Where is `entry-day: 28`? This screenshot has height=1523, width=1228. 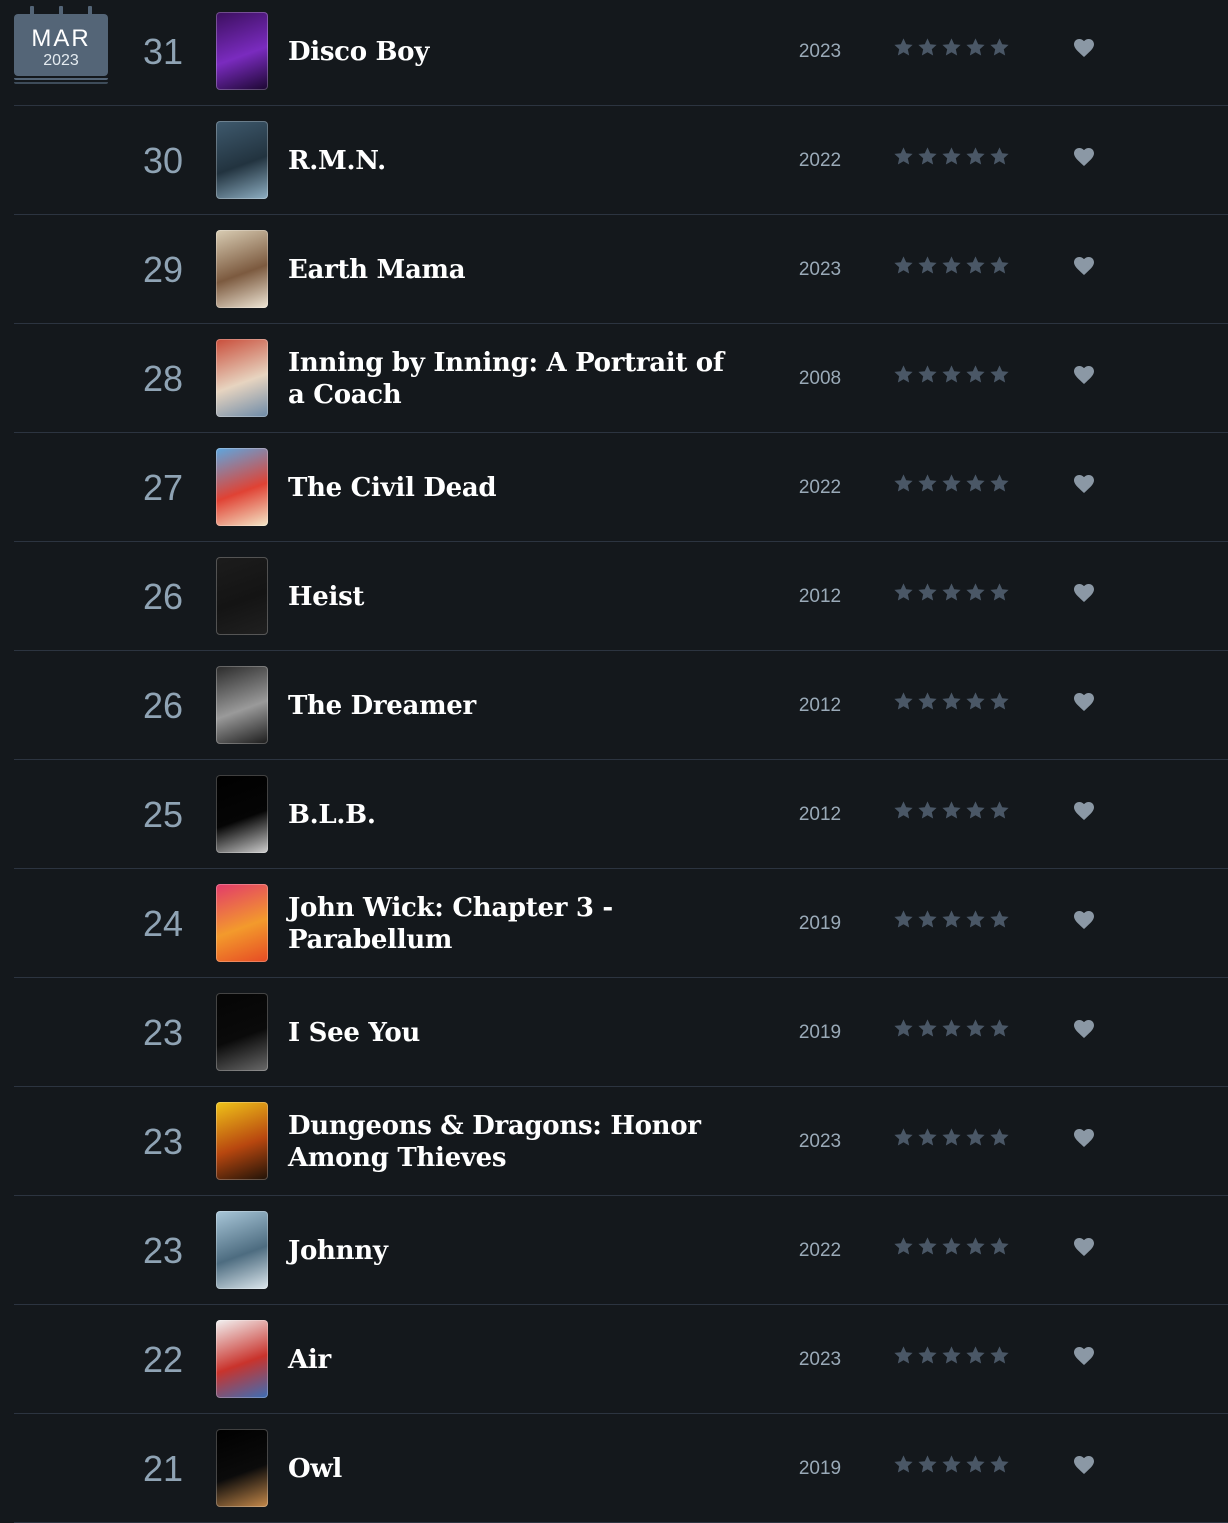
entry-day: 28 is located at coordinates (163, 379).